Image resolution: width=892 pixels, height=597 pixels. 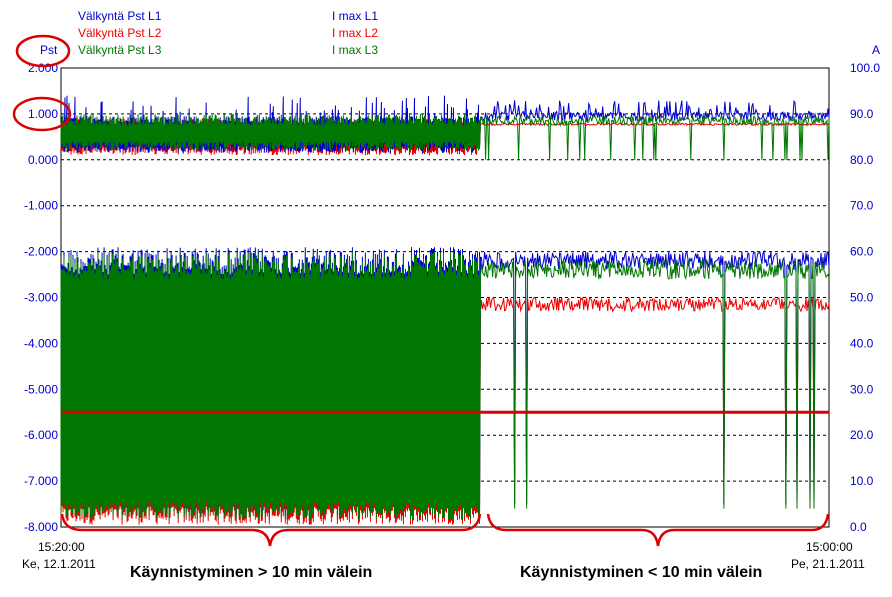 I want to click on y-left-tick: -6.000, so click(x=41, y=435).